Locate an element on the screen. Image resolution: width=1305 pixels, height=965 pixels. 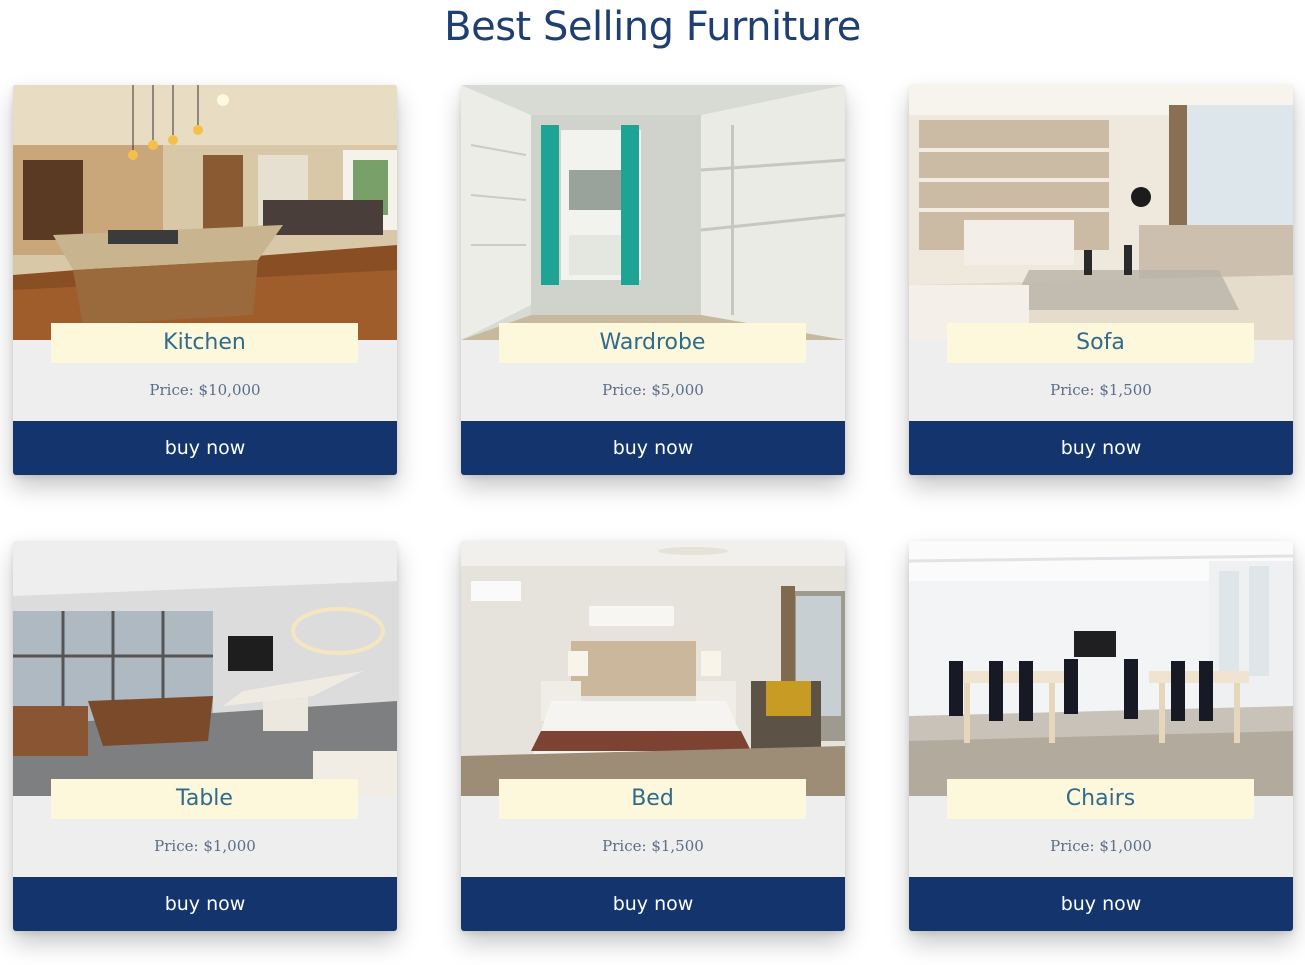
bed-image is located at coordinates (653, 668).